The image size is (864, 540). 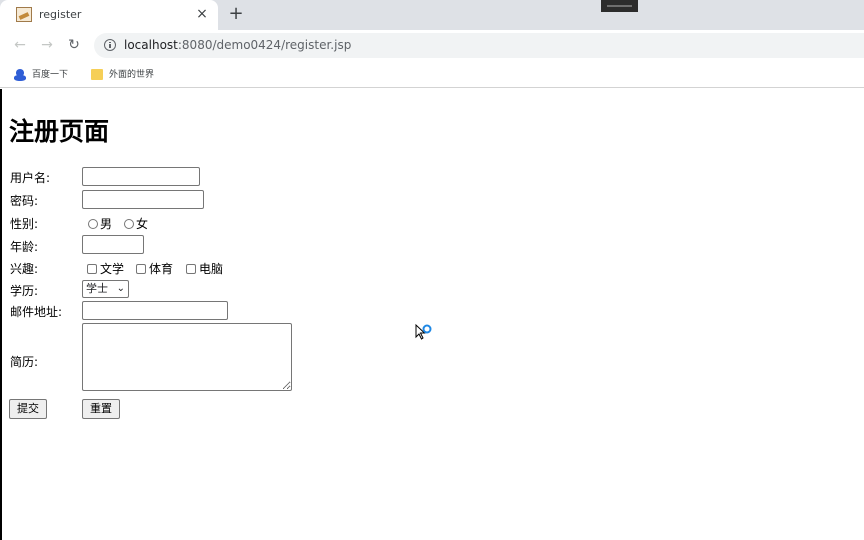 What do you see at coordinates (109, 15) in the screenshot?
I see `tab-register: register ×` at bounding box center [109, 15].